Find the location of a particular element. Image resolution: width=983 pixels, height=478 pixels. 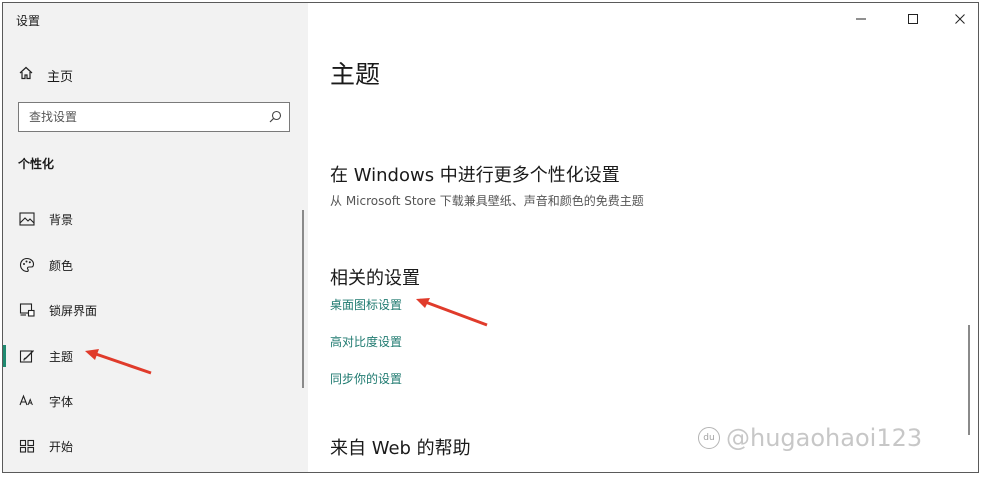

section-title: 个性化 is located at coordinates (36, 164).